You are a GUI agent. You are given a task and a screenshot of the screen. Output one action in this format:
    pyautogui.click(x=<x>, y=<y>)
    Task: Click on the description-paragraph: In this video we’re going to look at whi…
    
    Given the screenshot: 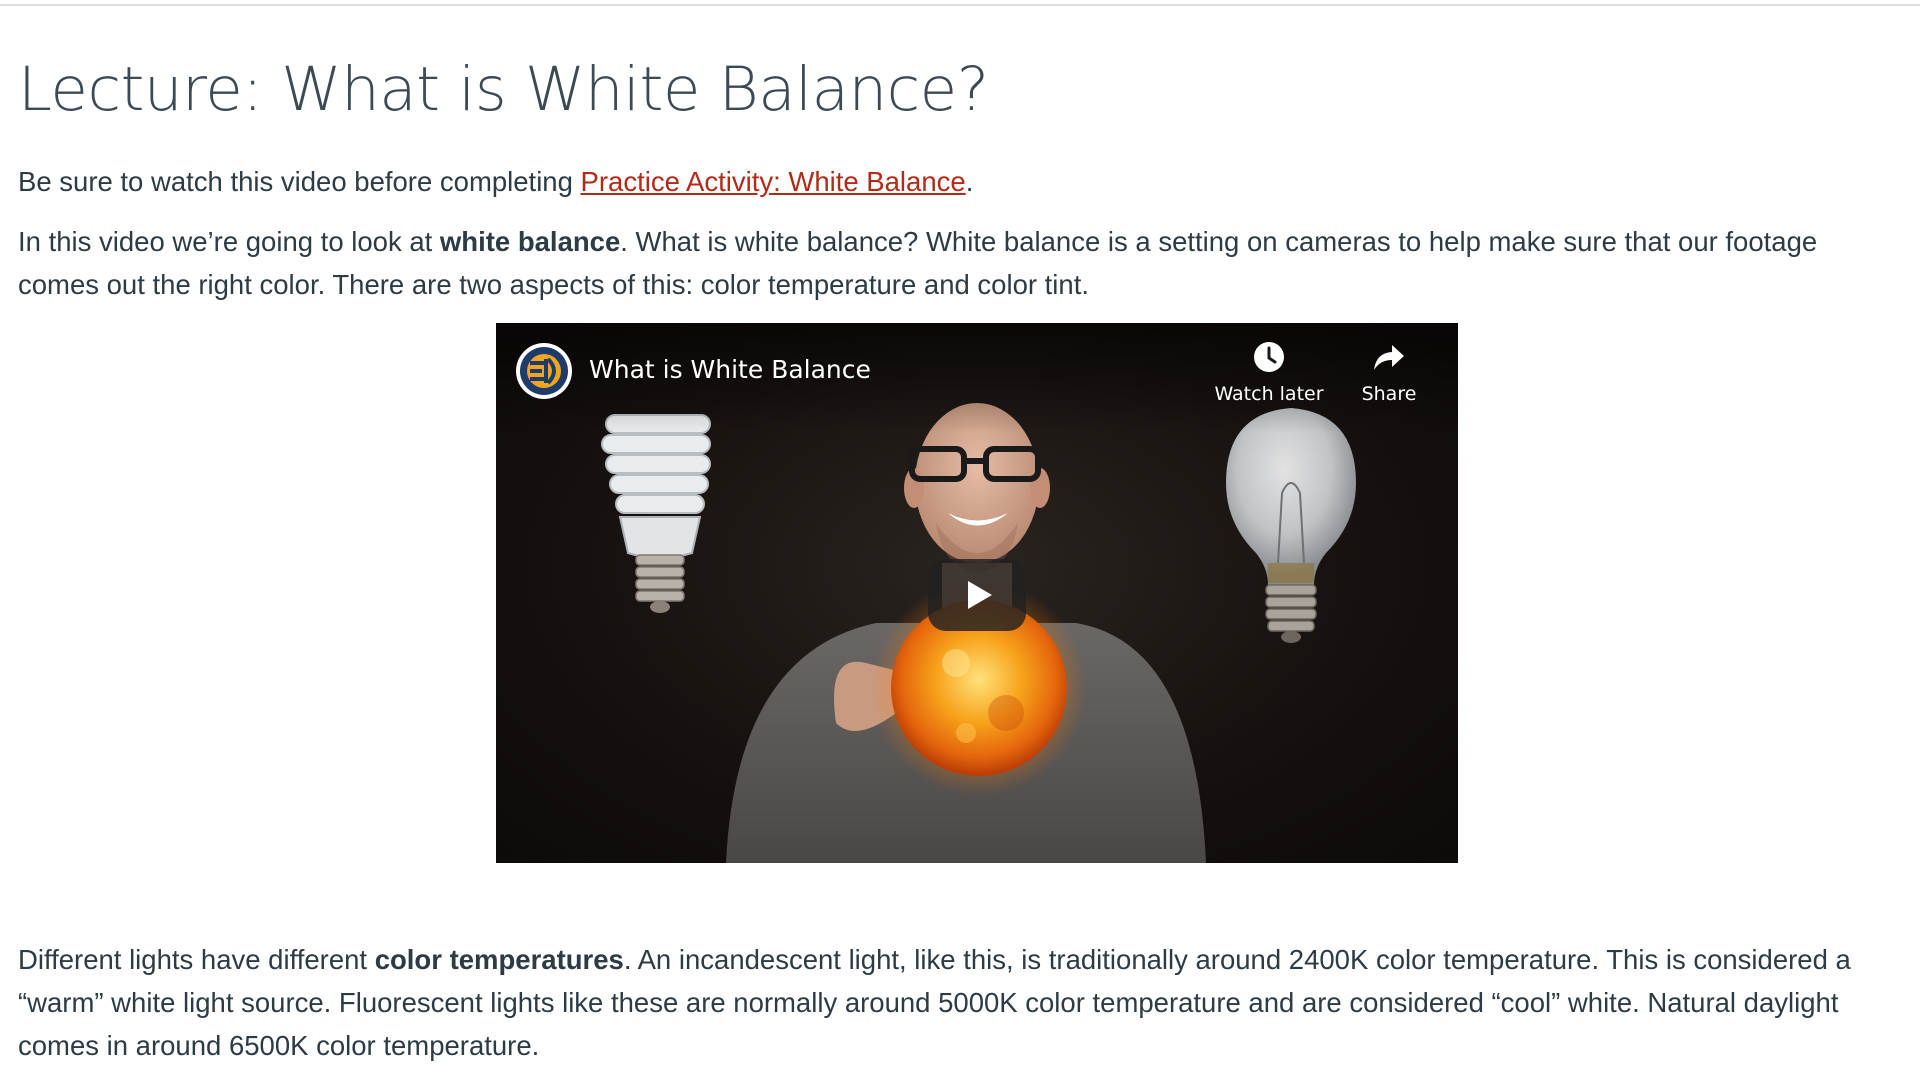 What is the action you would take?
    pyautogui.click(x=958, y=263)
    